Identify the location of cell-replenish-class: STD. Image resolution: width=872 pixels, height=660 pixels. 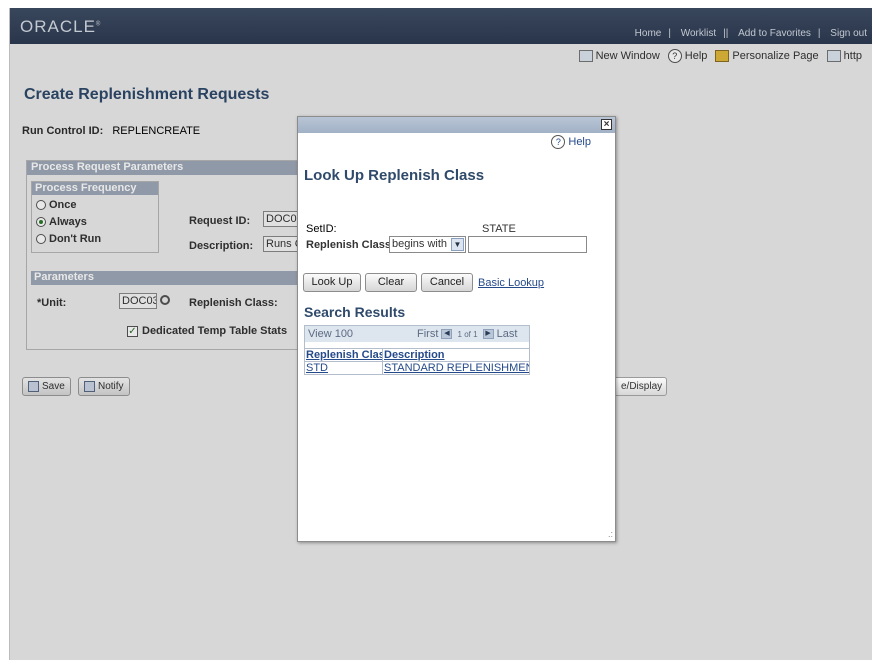
(344, 368).